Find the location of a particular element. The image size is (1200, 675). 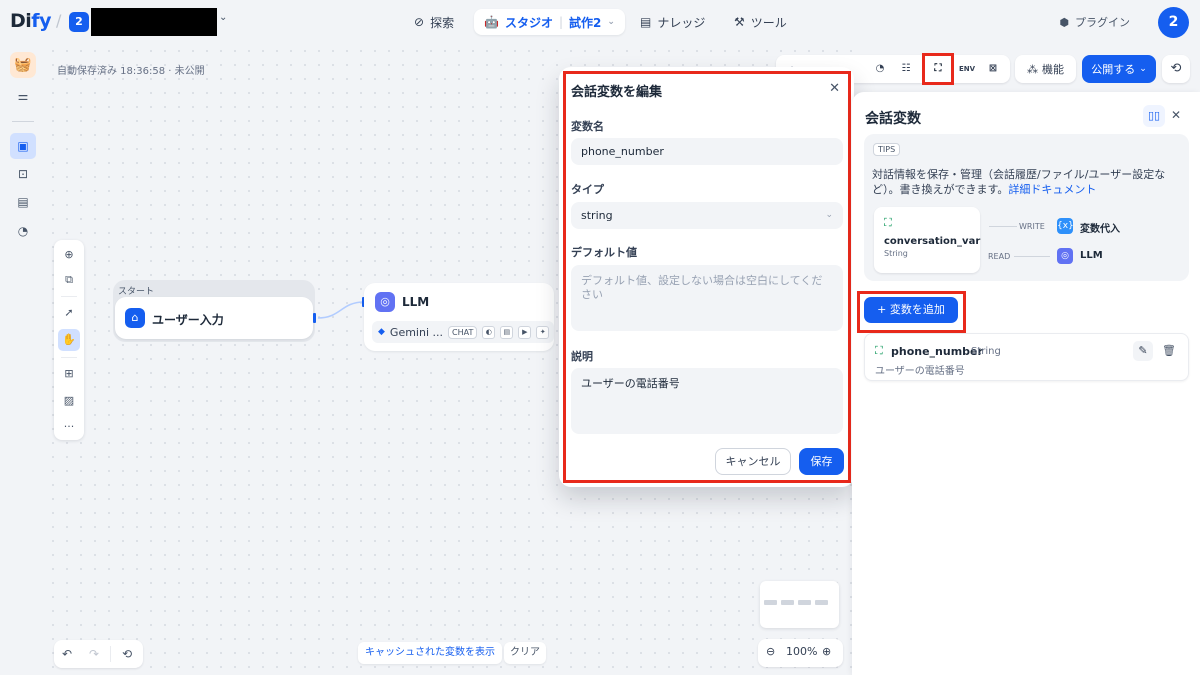

close-icon: ✕ is located at coordinates (1176, 115).